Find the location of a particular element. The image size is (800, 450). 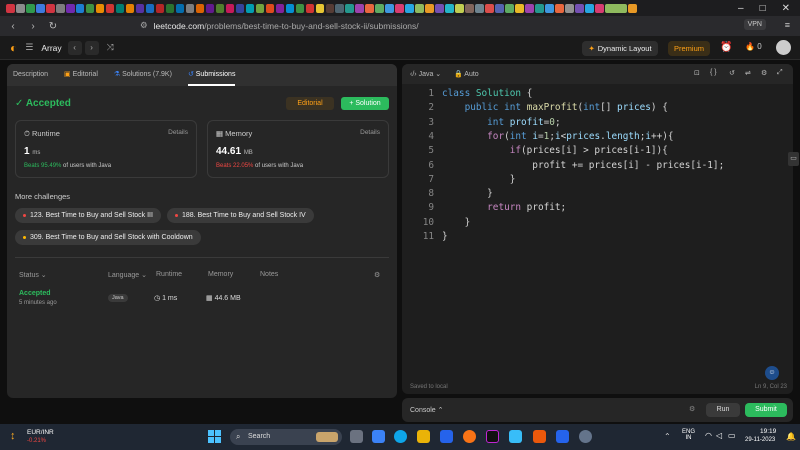

teams-icon is located at coordinates (378, 436).